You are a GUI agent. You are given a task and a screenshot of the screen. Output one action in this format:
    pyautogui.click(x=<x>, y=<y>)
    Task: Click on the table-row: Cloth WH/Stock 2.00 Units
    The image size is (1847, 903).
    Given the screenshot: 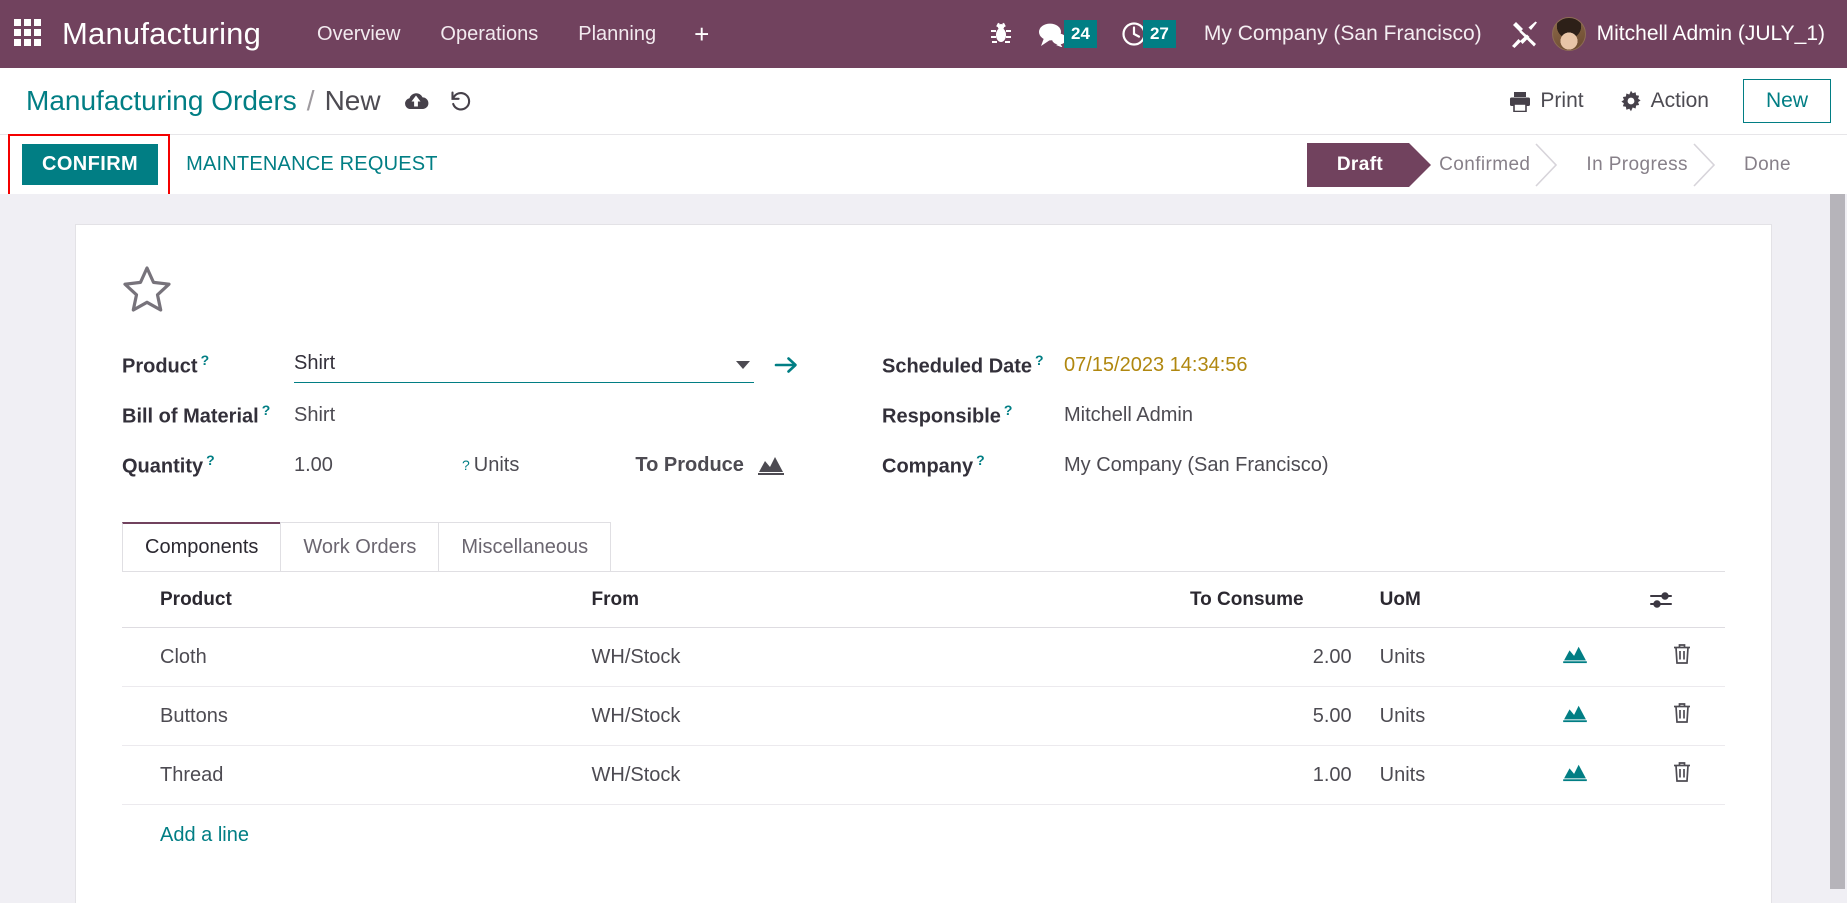 What is the action you would take?
    pyautogui.click(x=923, y=657)
    